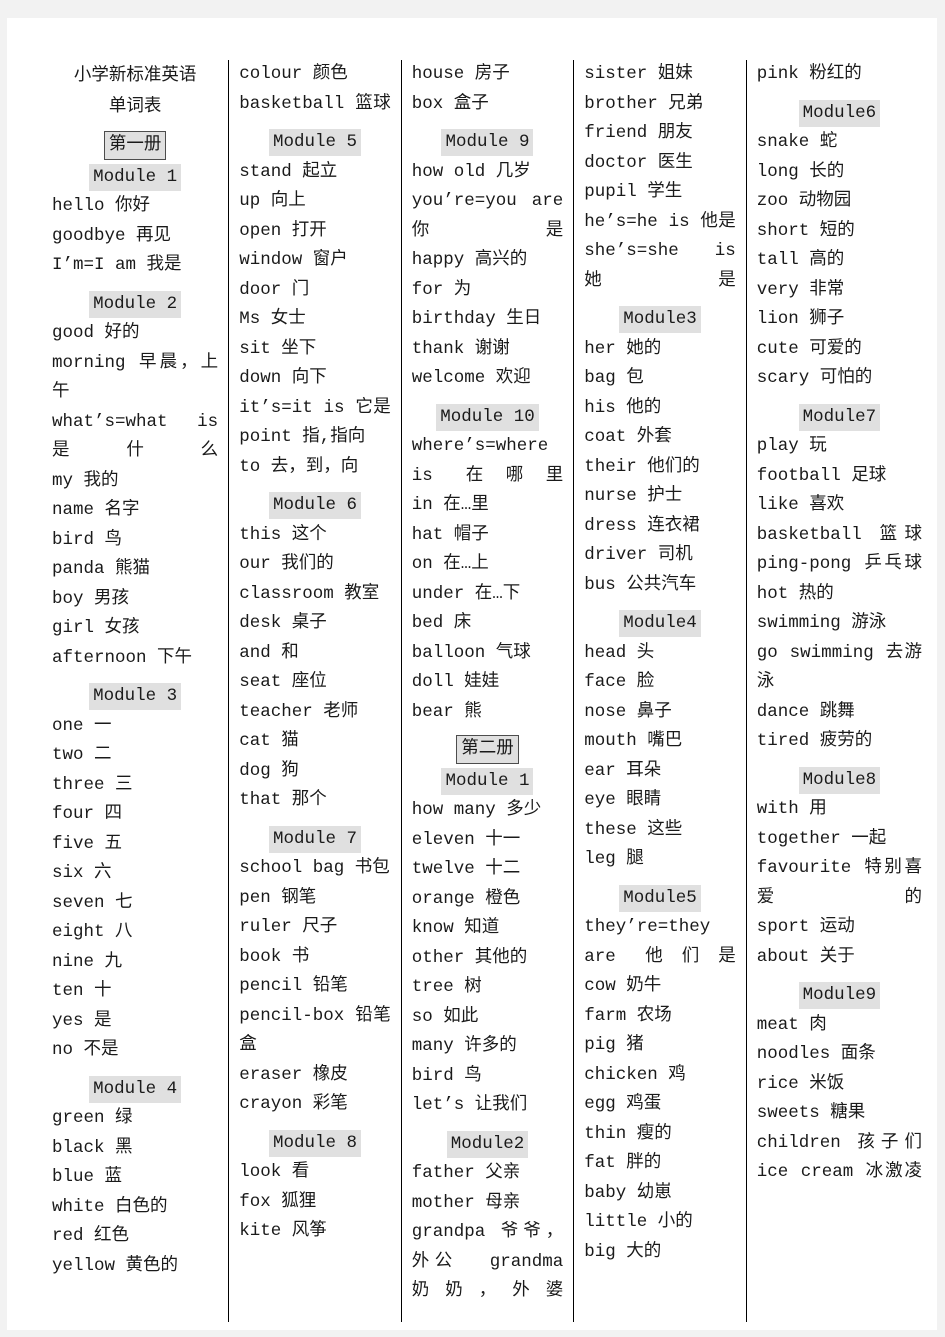  Describe the element at coordinates (469, 957) in the screenshot. I see `word-entry: other 其他的` at that location.